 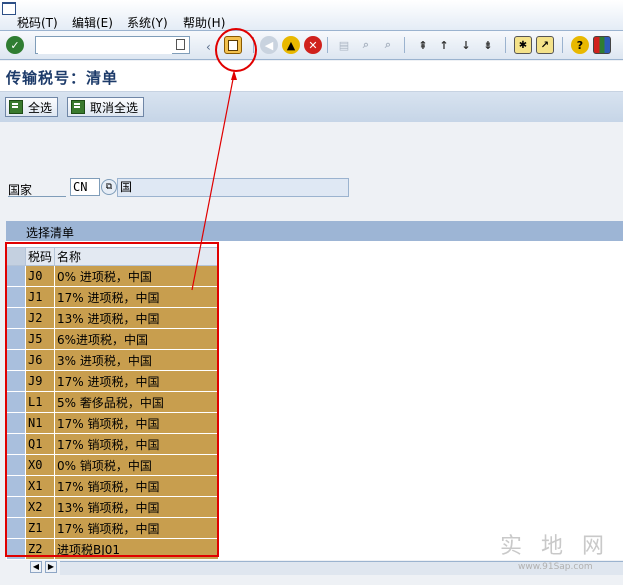 I want to click on watermark-url: www.91Sap.com, so click(x=555, y=567).